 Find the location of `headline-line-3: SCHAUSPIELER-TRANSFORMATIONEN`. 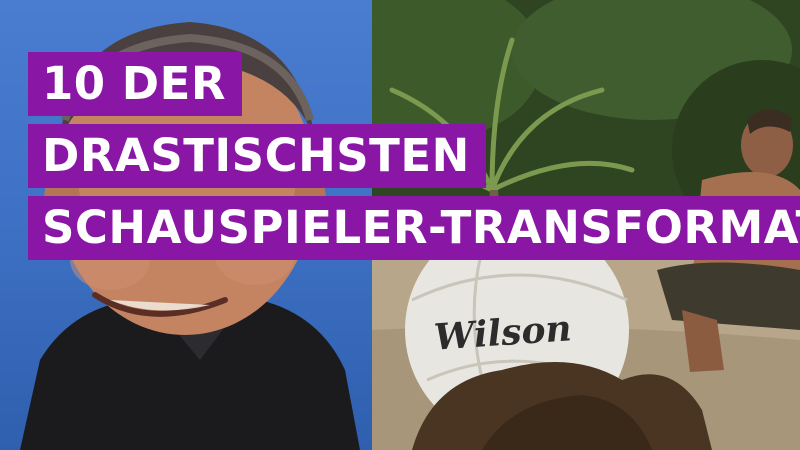

headline-line-3: SCHAUSPIELER-TRANSFORMATIONEN is located at coordinates (414, 228).